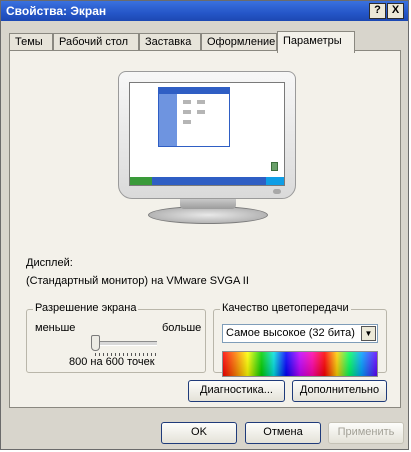 The height and width of the screenshot is (452, 411). What do you see at coordinates (170, 42) in the screenshot?
I see `tab-screensaver: Заставка` at bounding box center [170, 42].